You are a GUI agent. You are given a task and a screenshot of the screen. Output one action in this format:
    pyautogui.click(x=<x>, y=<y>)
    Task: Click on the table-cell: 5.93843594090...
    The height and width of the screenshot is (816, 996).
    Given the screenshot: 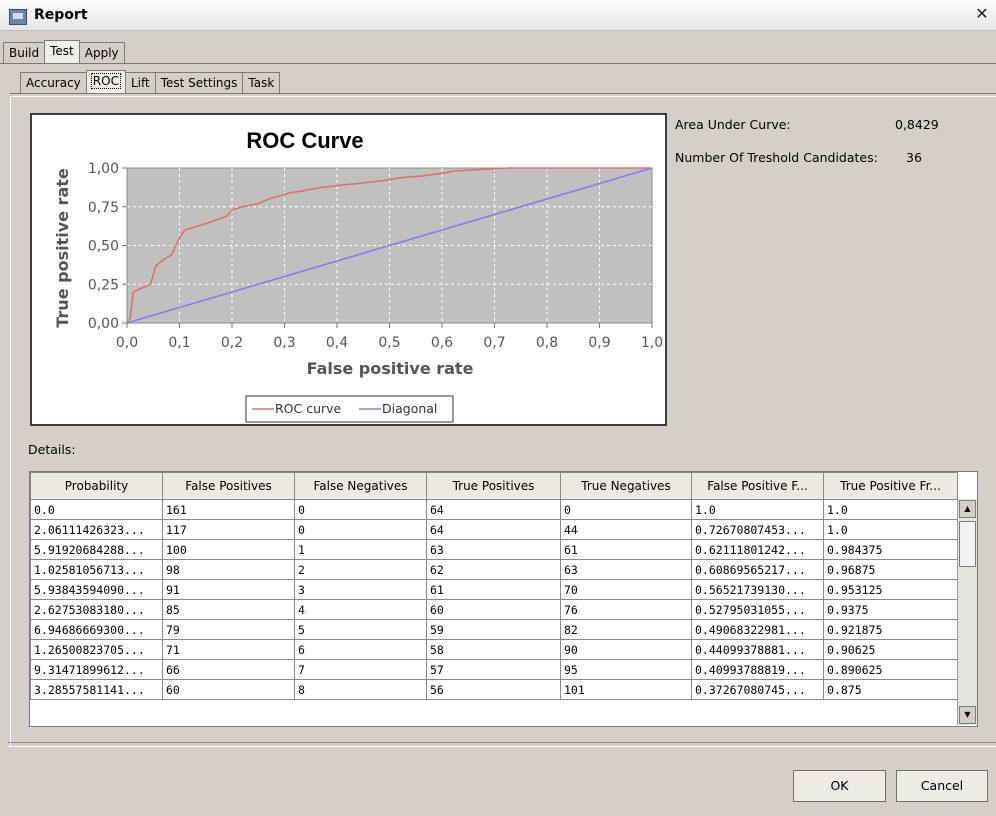 What is the action you would take?
    pyautogui.click(x=96, y=589)
    